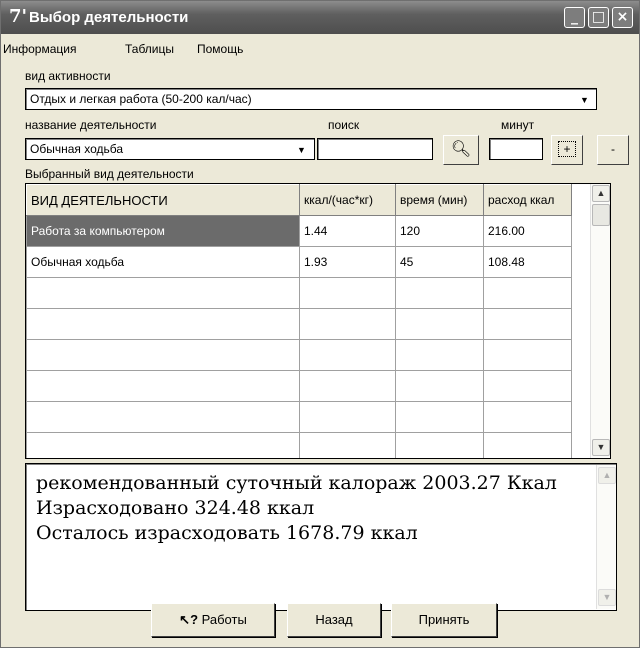 This screenshot has width=640, height=648. I want to click on accept-button: Принять, so click(444, 620).